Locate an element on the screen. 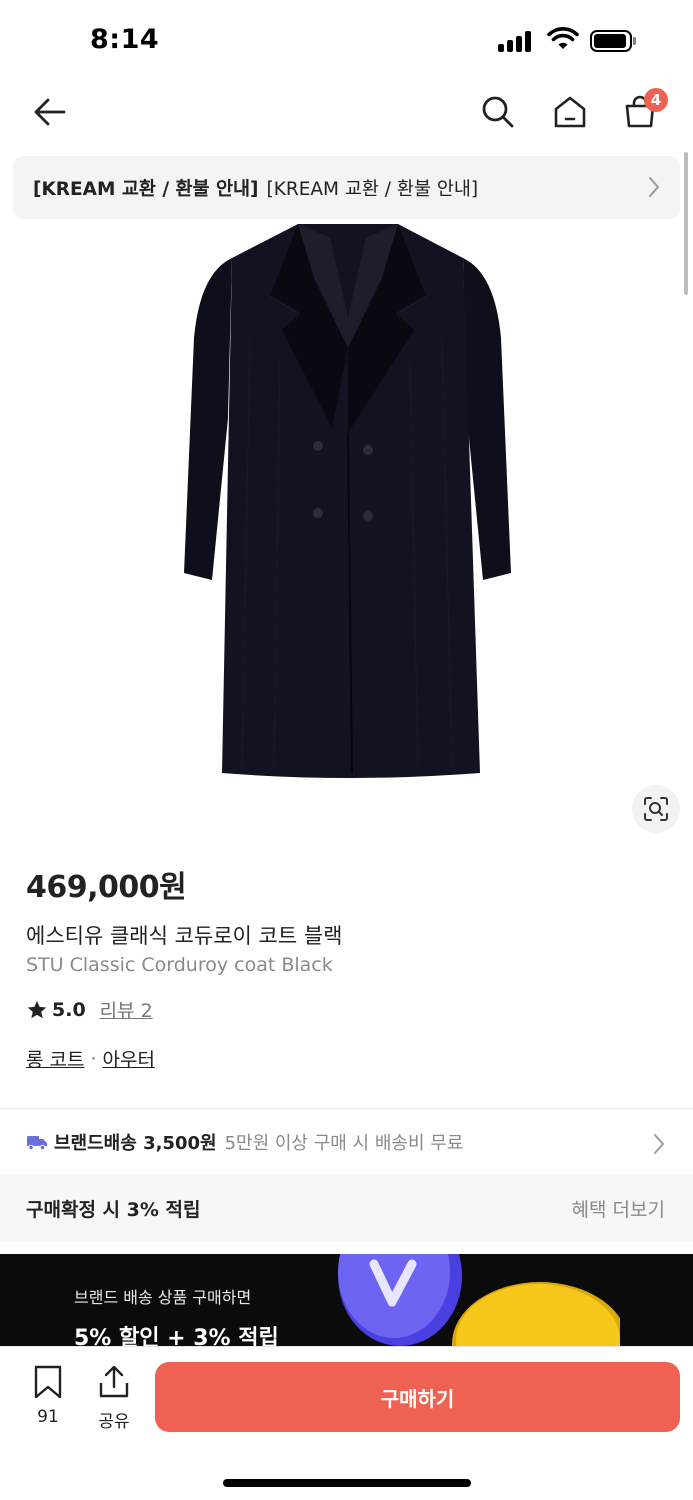  promo-banner: 브랜드 배송 상품 구매하면 5% 할인 + 3% 적립 is located at coordinates (346, 1304).